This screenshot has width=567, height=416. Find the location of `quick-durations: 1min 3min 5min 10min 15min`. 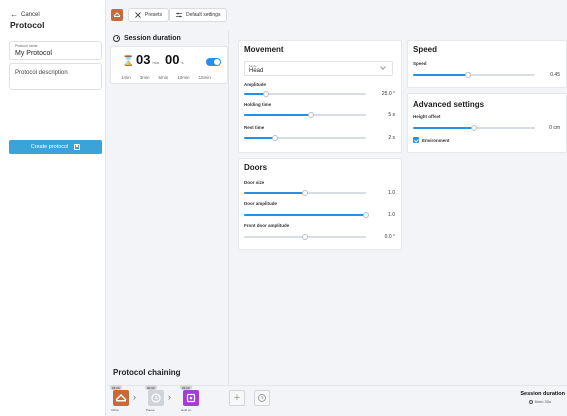

quick-durations: 1min 3min 5min 10min 15min is located at coordinates (166, 77).